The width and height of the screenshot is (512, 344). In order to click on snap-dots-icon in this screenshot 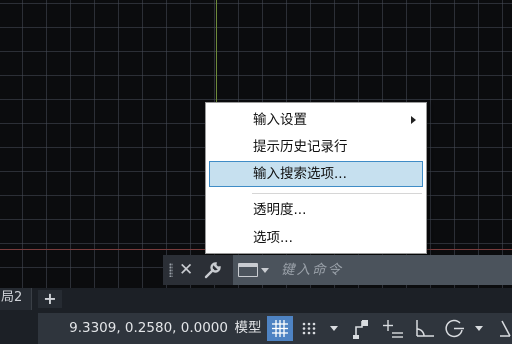, I will do `click(309, 328)`.